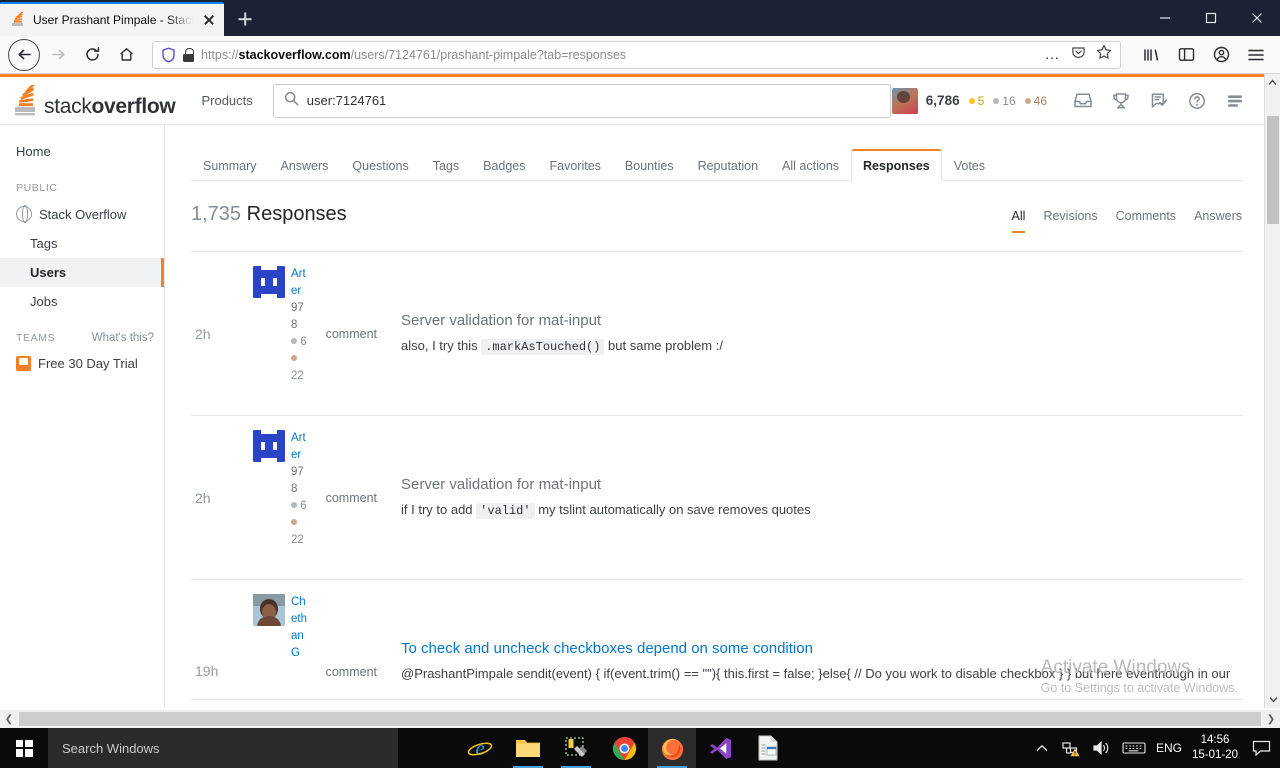  What do you see at coordinates (1271, 719) in the screenshot?
I see `scroll-right-arrow: ❯` at bounding box center [1271, 719].